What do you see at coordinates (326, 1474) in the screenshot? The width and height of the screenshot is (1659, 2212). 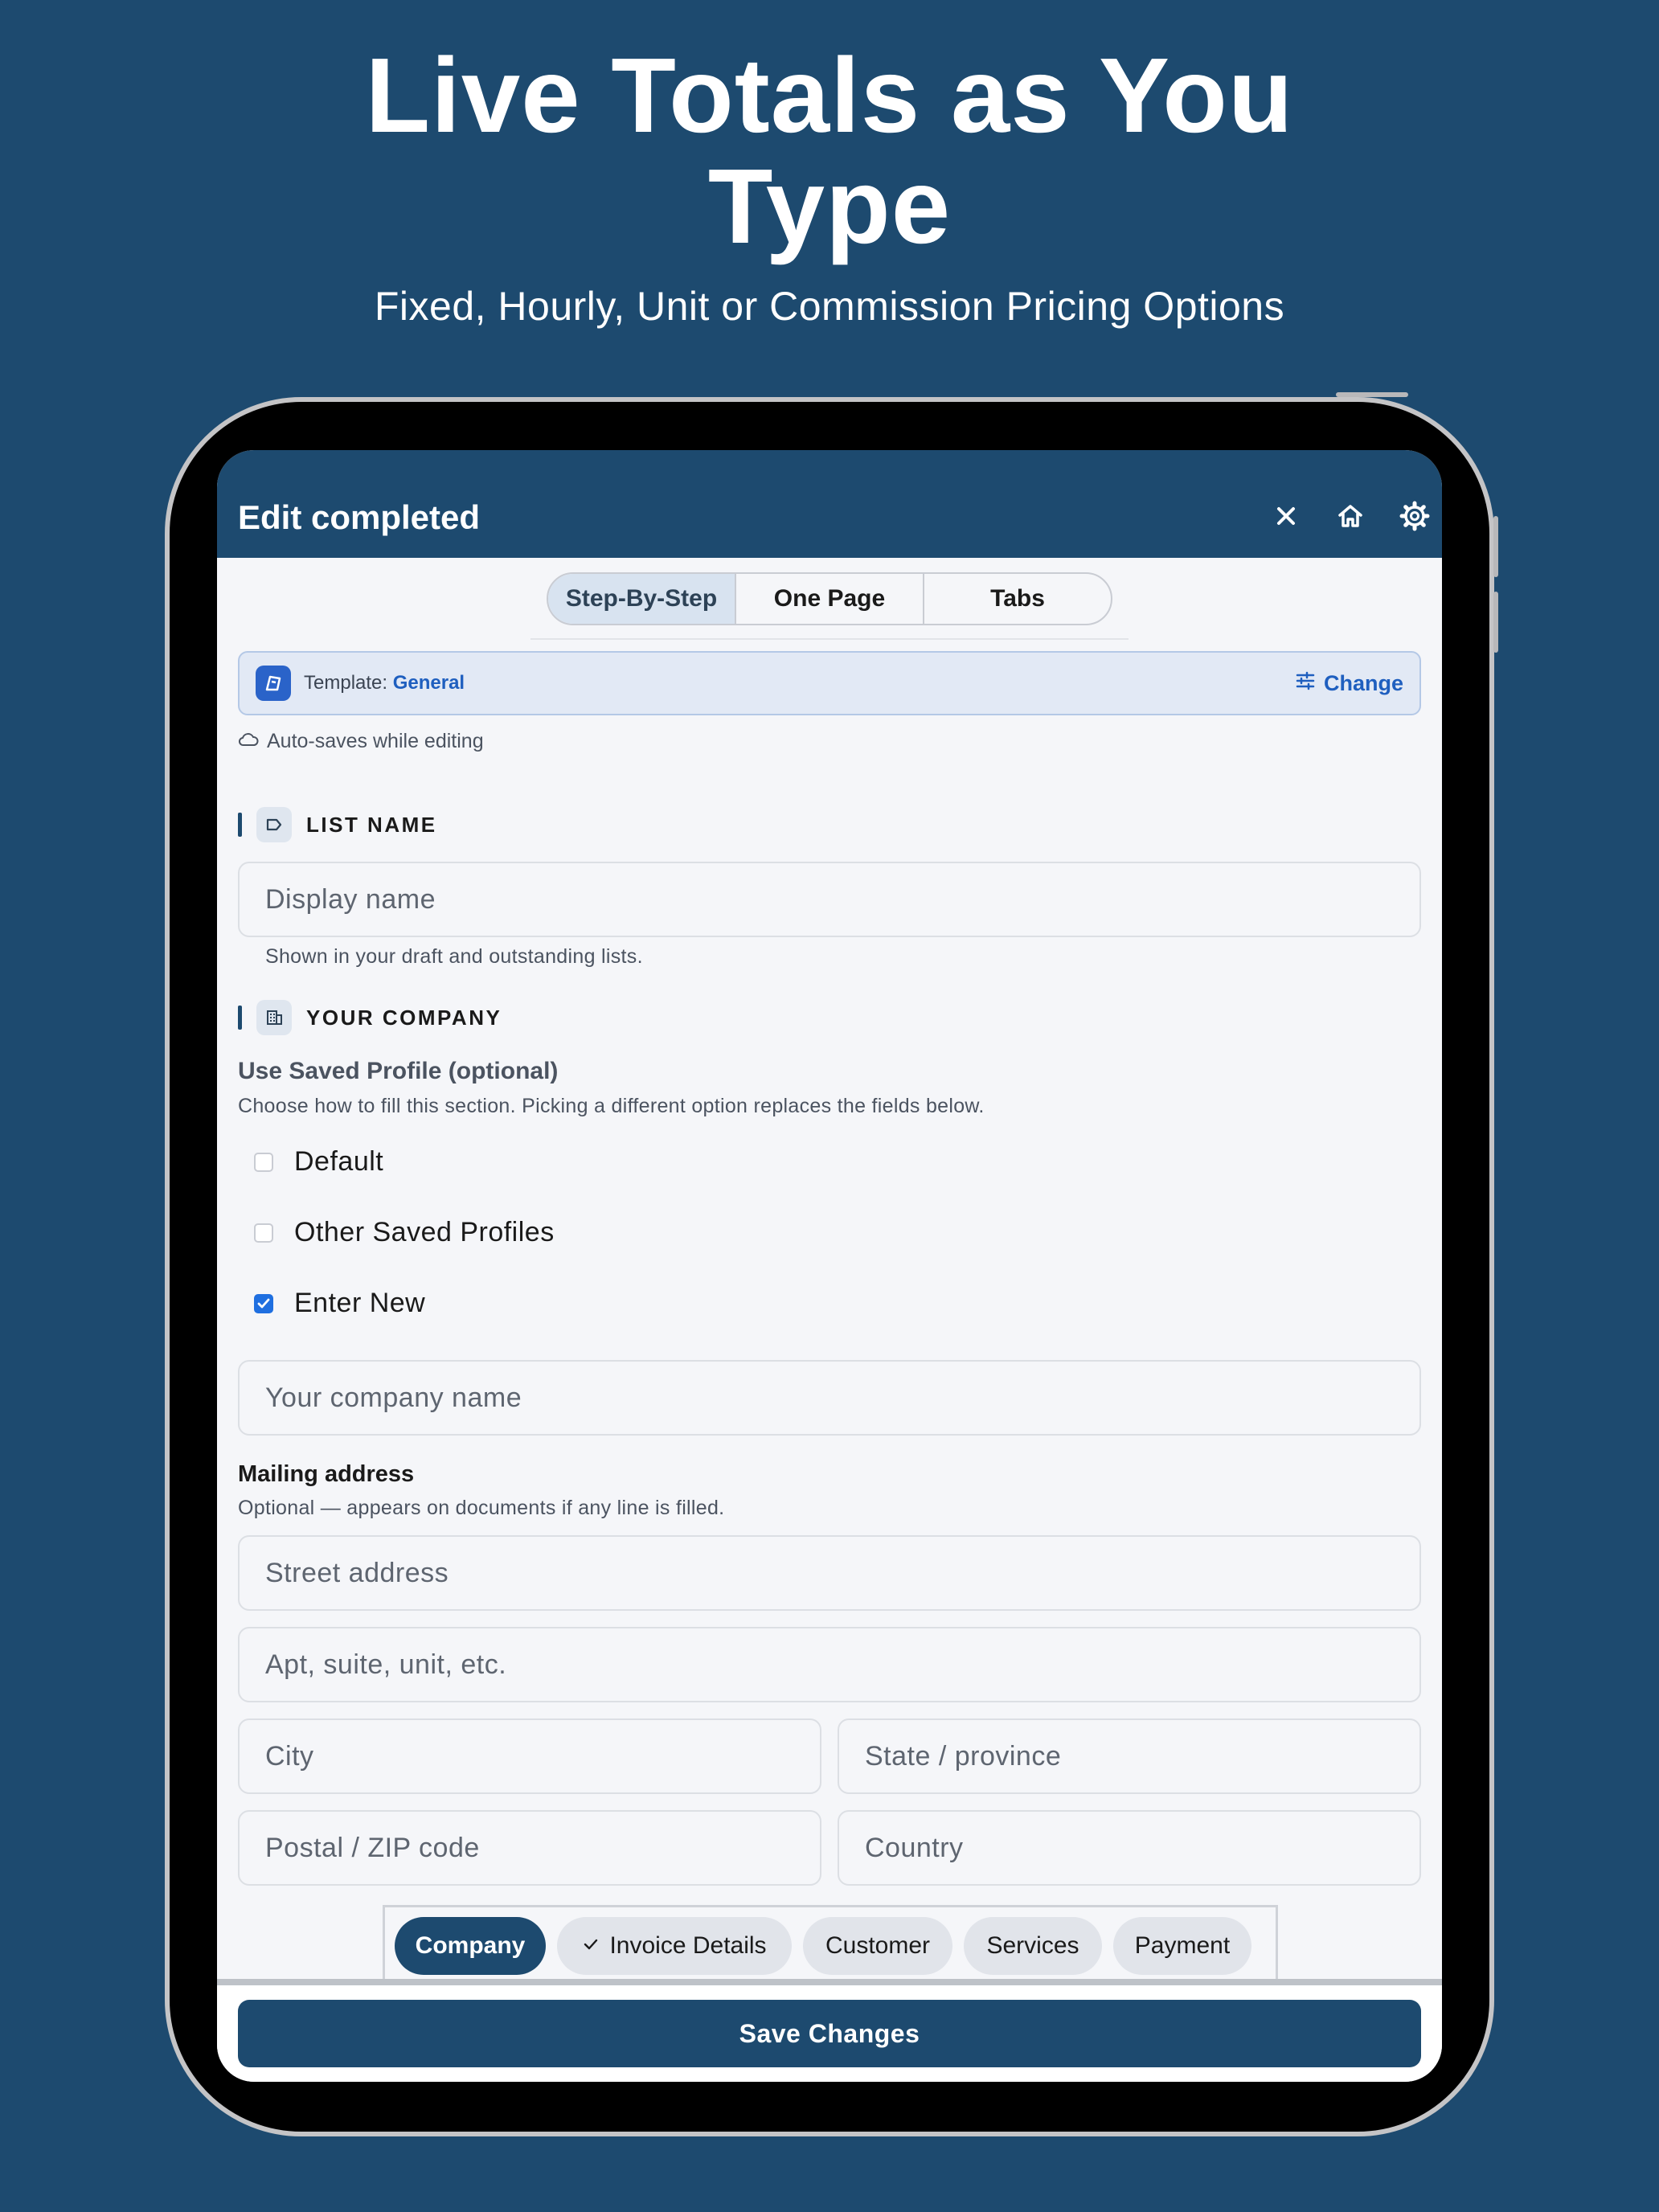 I see `mailing-address-label: Mailing address` at bounding box center [326, 1474].